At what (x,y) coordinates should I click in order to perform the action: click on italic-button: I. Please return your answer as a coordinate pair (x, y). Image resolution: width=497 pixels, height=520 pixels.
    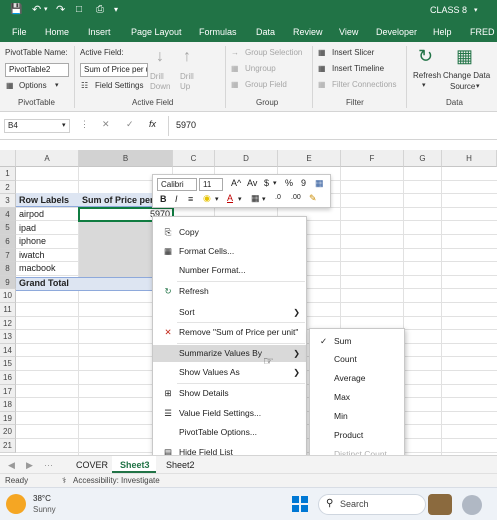
    Looking at the image, I should click on (176, 199).